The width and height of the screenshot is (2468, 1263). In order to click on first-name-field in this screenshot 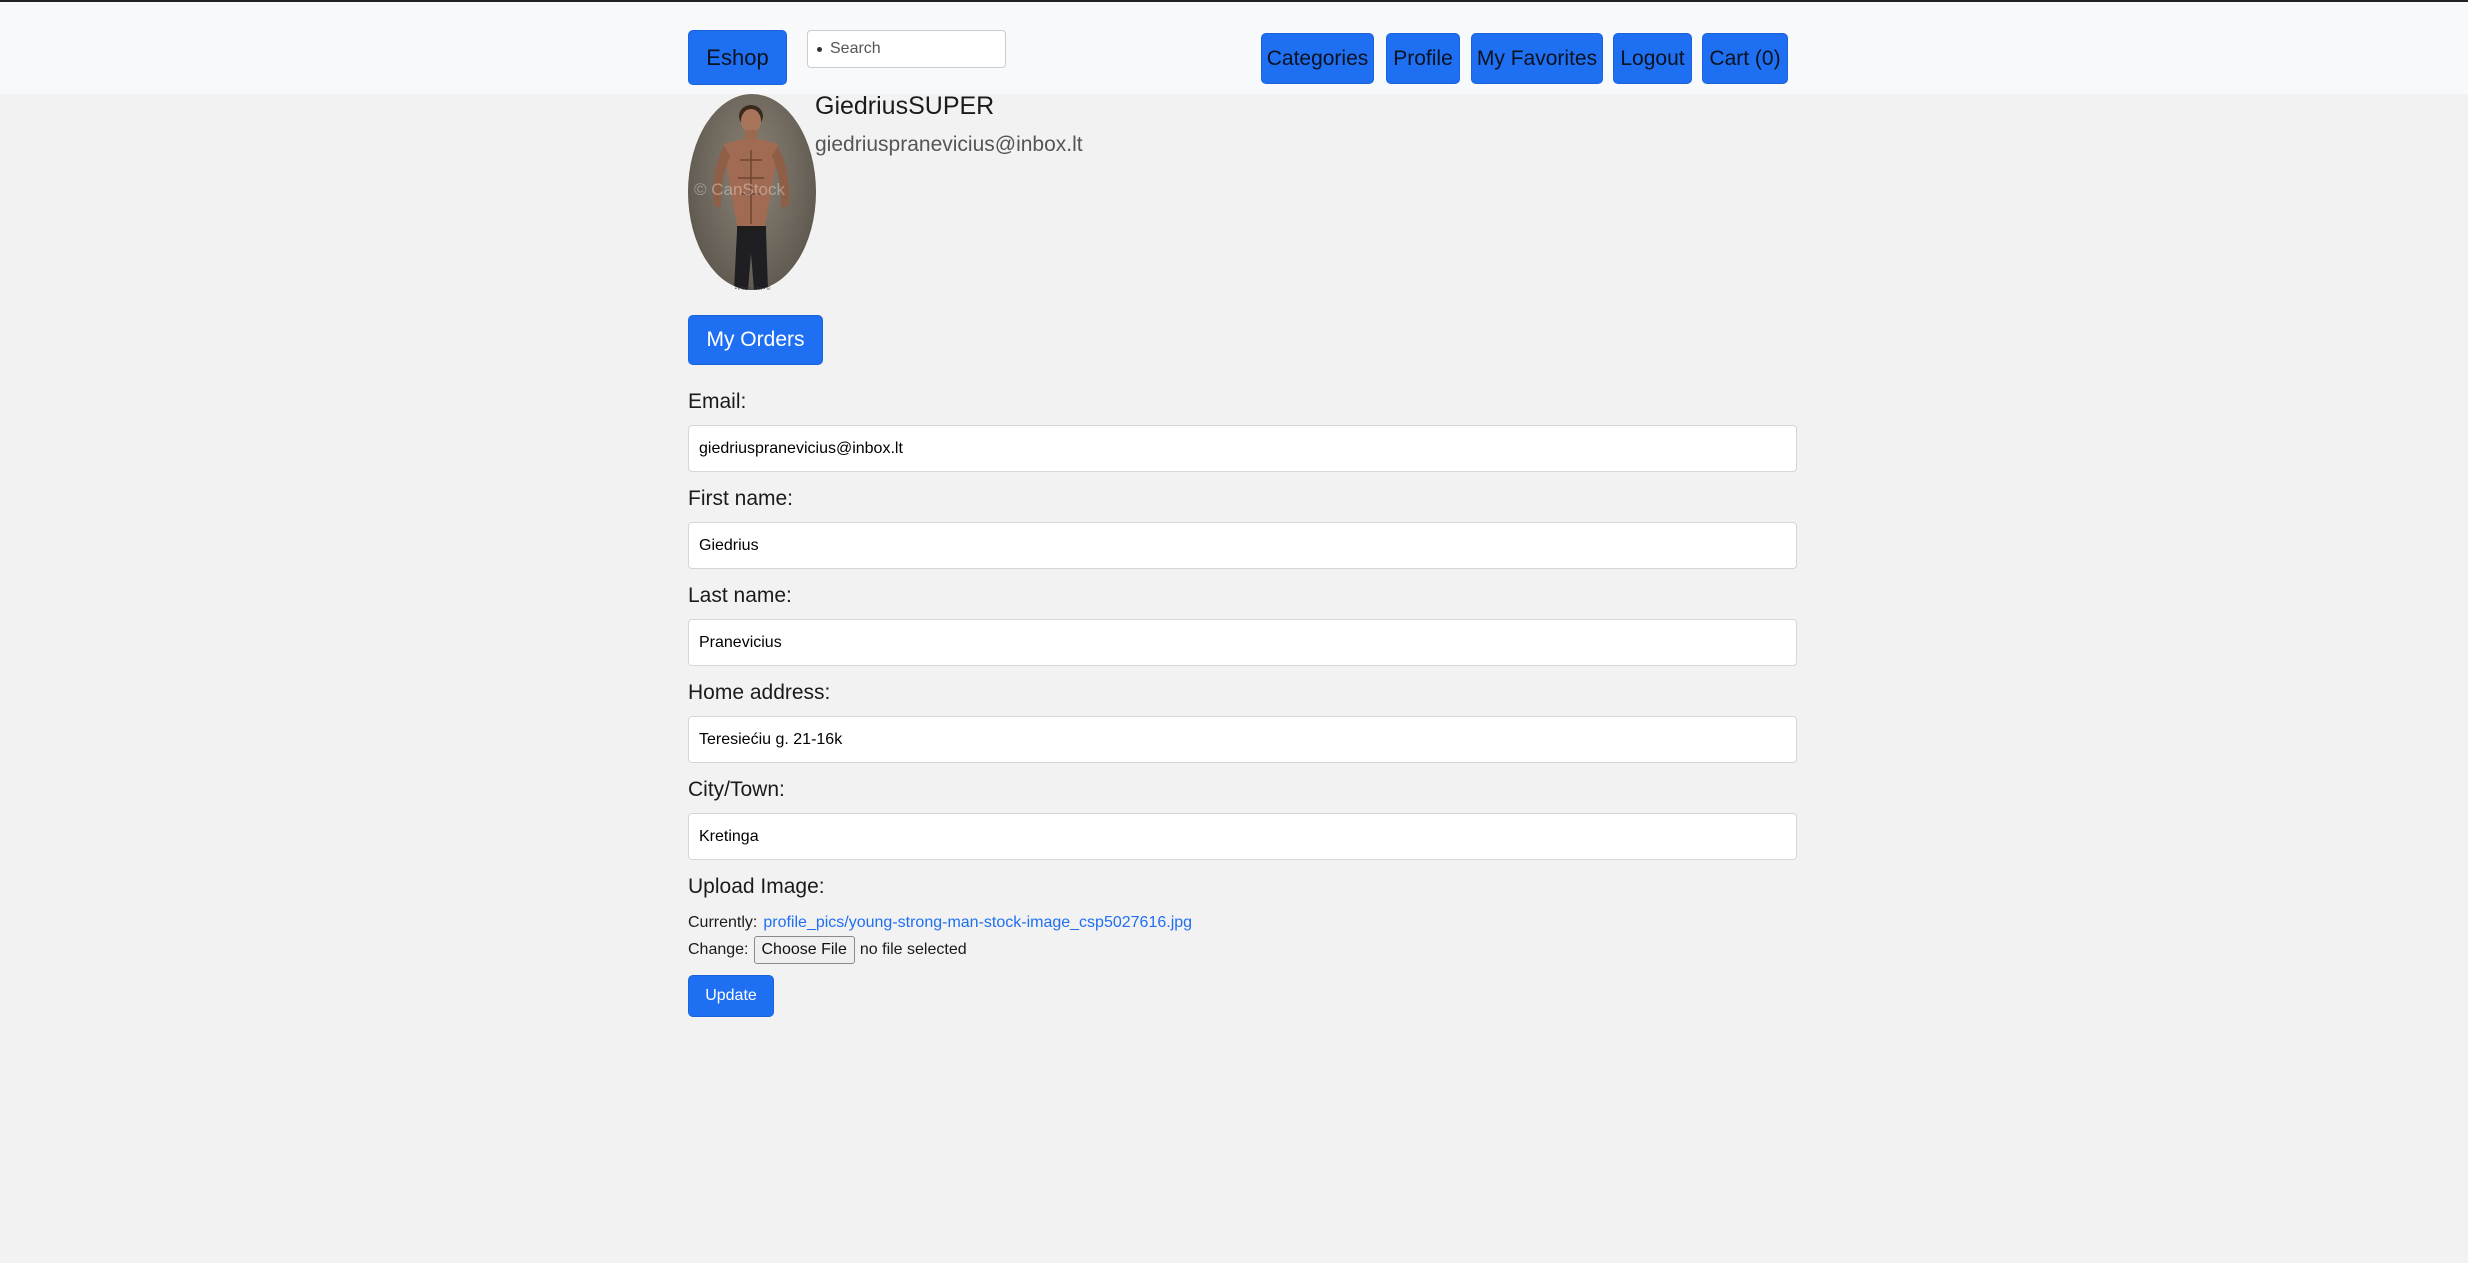, I will do `click(1242, 545)`.